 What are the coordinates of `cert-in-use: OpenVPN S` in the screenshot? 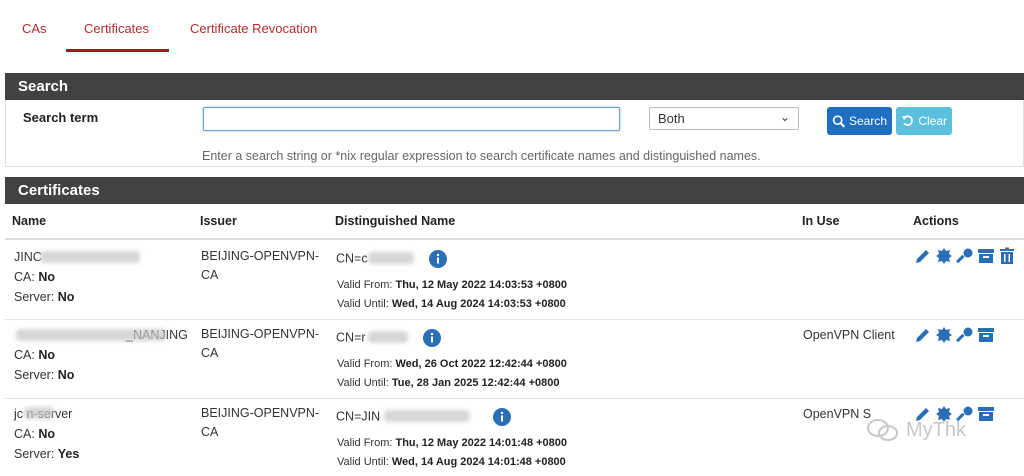 It's located at (837, 414).